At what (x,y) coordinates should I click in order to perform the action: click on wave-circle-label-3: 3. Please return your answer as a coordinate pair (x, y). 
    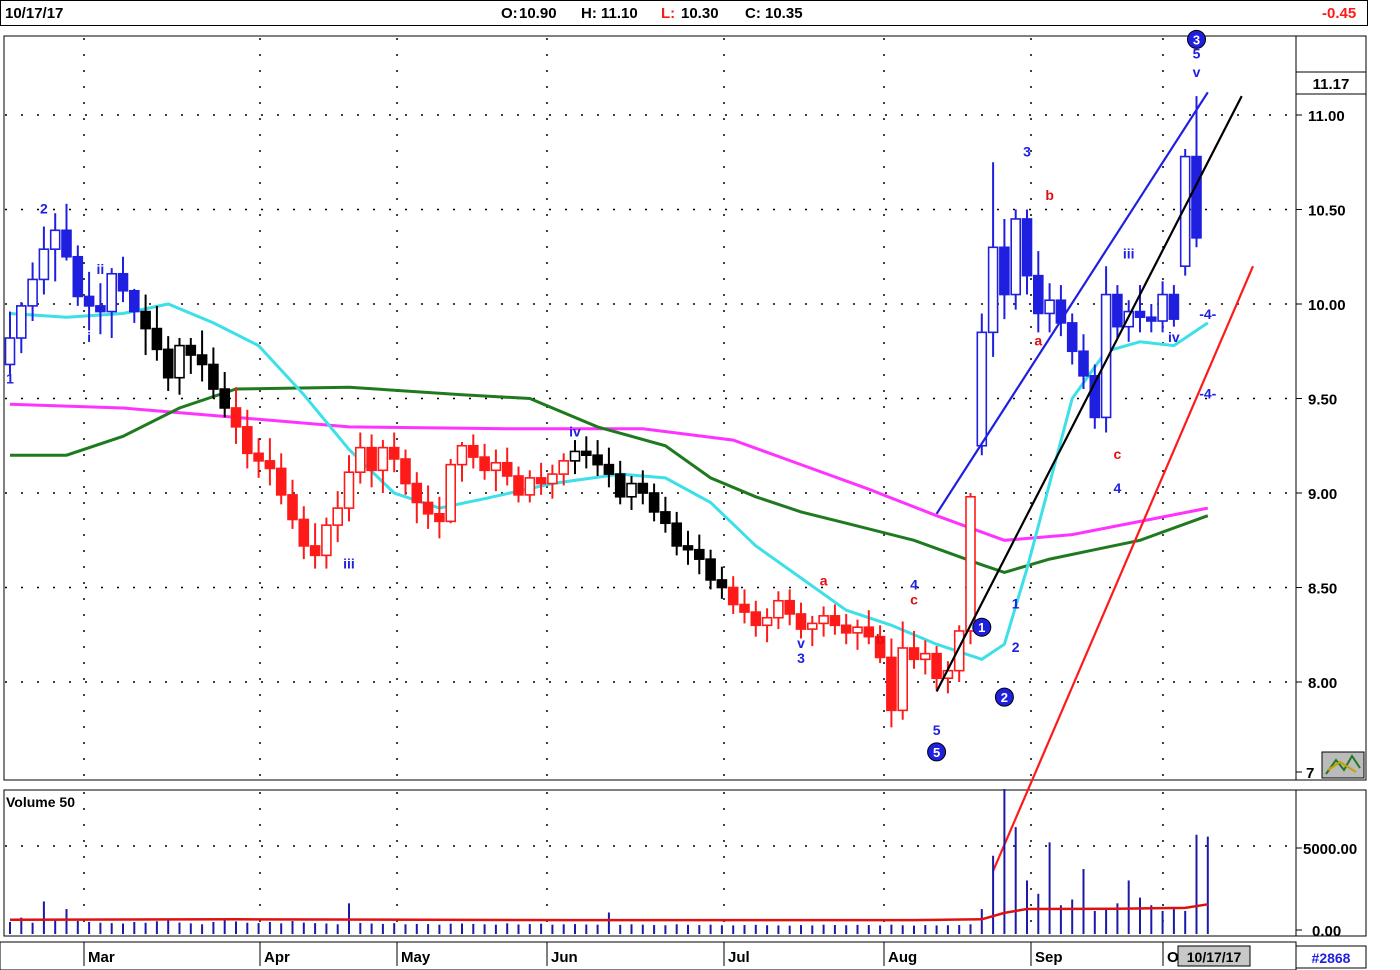
    Looking at the image, I should click on (1196, 39).